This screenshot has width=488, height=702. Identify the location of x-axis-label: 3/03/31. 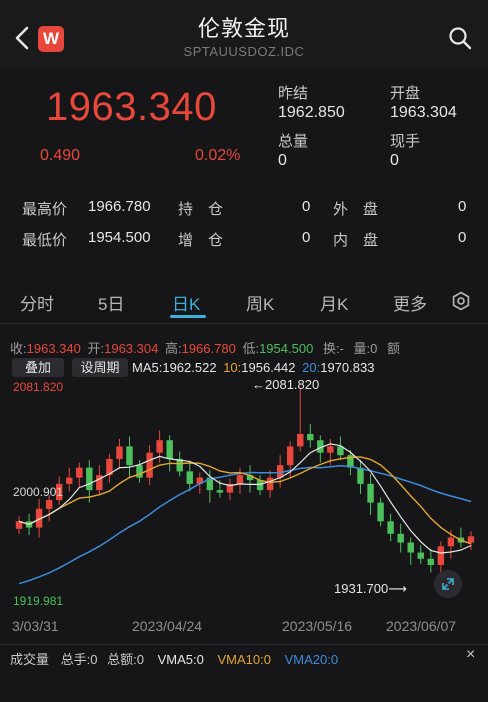
(35, 626).